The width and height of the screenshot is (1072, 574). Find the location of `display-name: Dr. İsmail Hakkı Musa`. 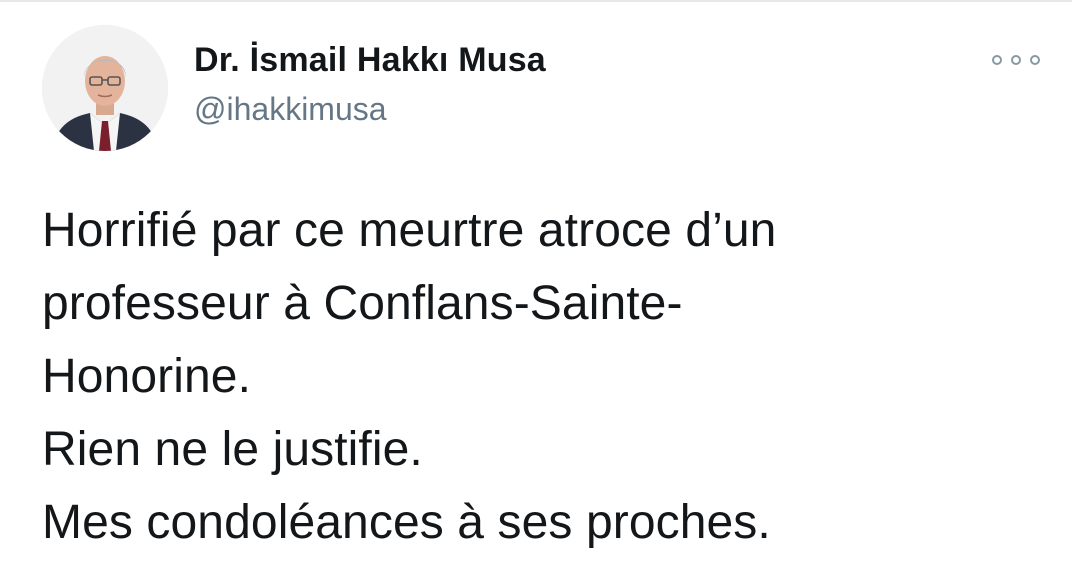

display-name: Dr. İsmail Hakkı Musa is located at coordinates (370, 60).